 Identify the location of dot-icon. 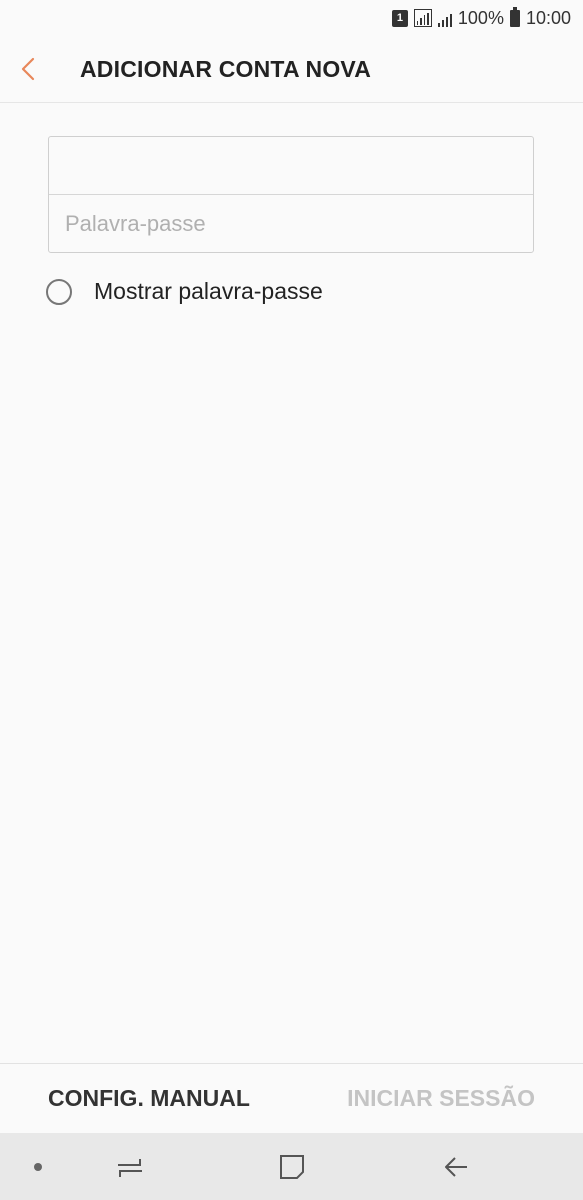
(38, 1166).